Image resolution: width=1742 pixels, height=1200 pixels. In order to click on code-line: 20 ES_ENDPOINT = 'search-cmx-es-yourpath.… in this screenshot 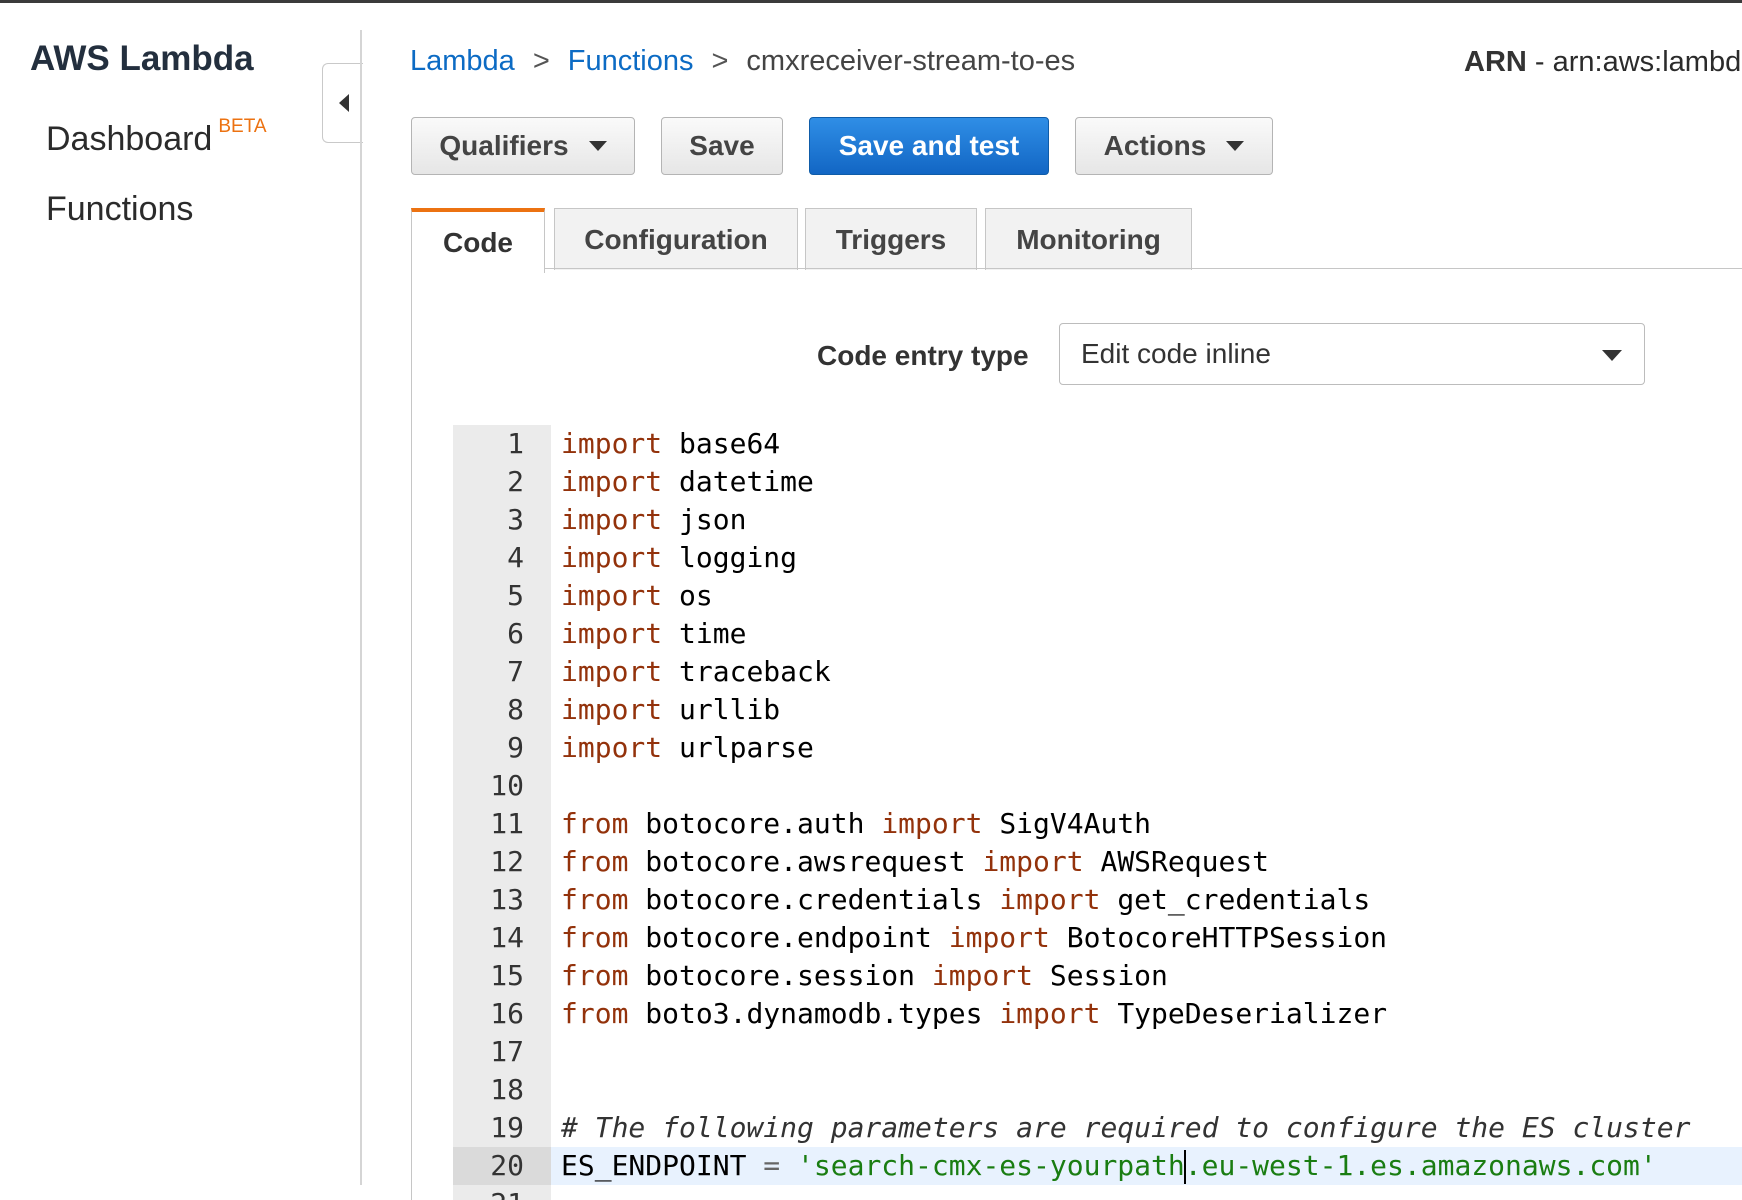, I will do `click(1097, 1166)`.